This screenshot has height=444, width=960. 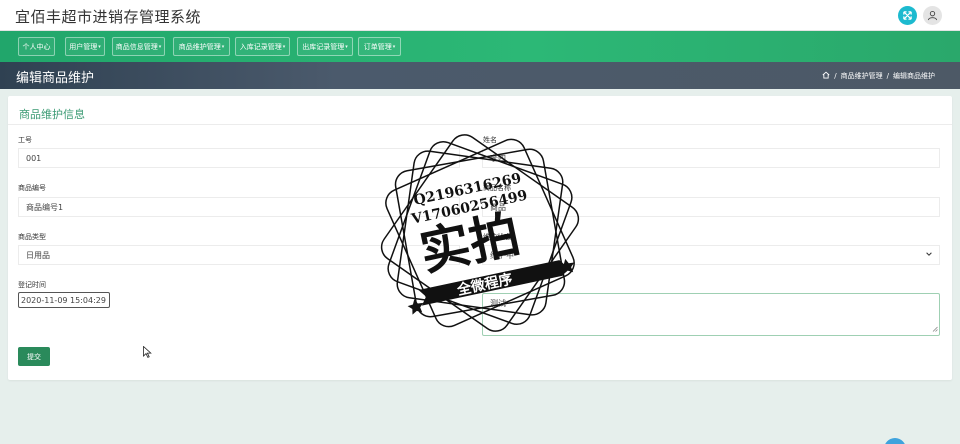 I want to click on nav-item-user-management: 用户管理 ▾, so click(x=85, y=46).